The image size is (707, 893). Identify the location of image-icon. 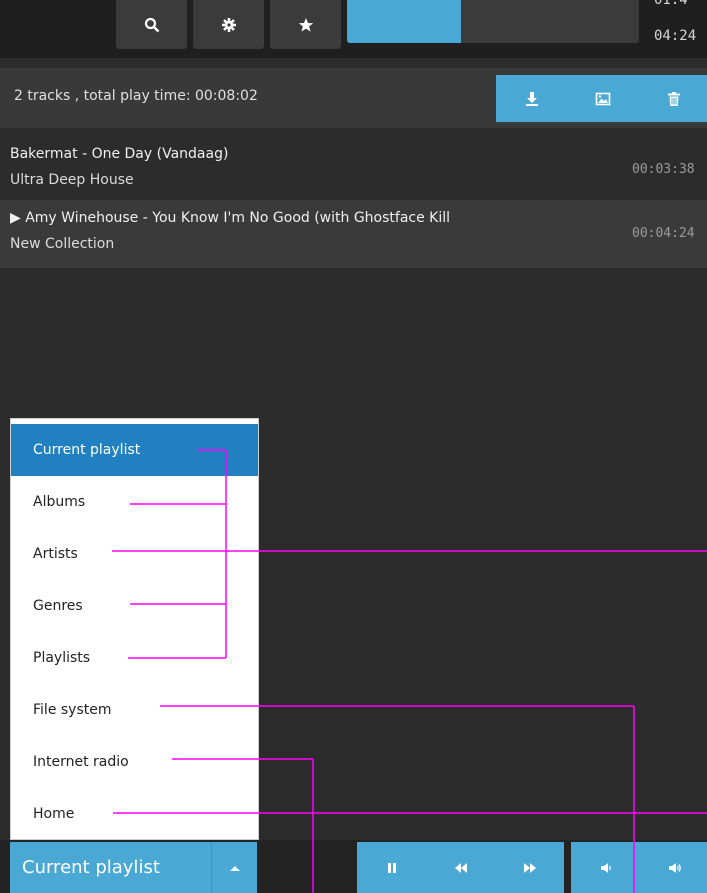
(602, 98).